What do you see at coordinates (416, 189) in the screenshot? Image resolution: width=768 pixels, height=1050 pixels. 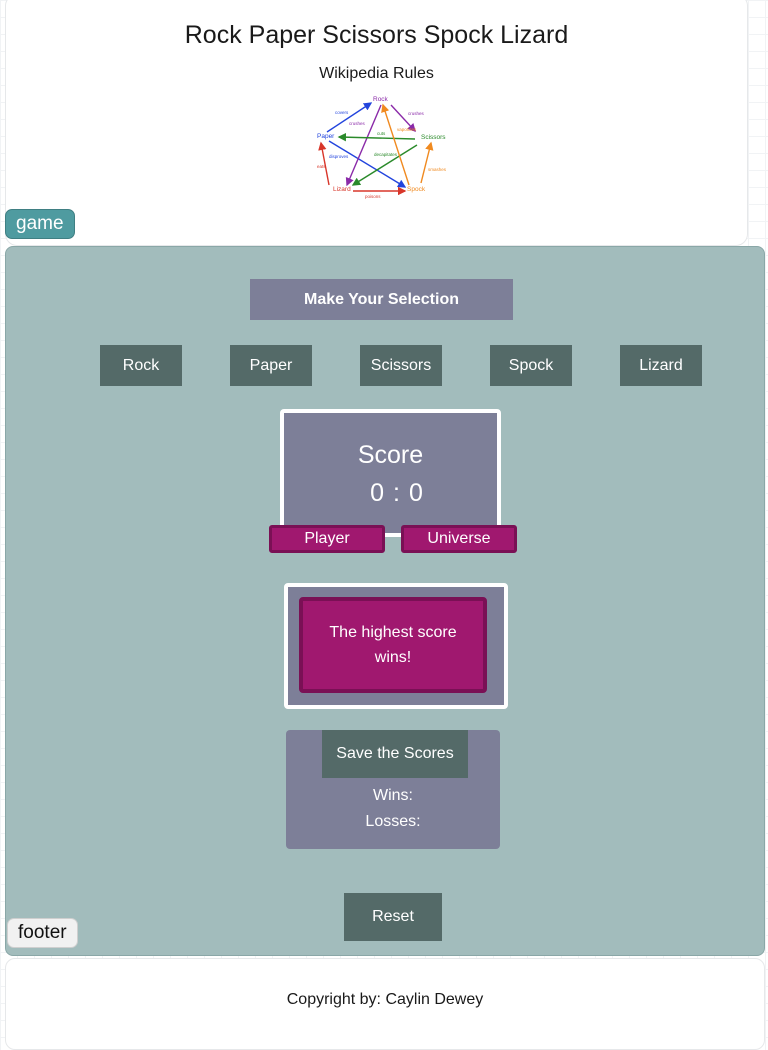 I see `diagram-node: Spock` at bounding box center [416, 189].